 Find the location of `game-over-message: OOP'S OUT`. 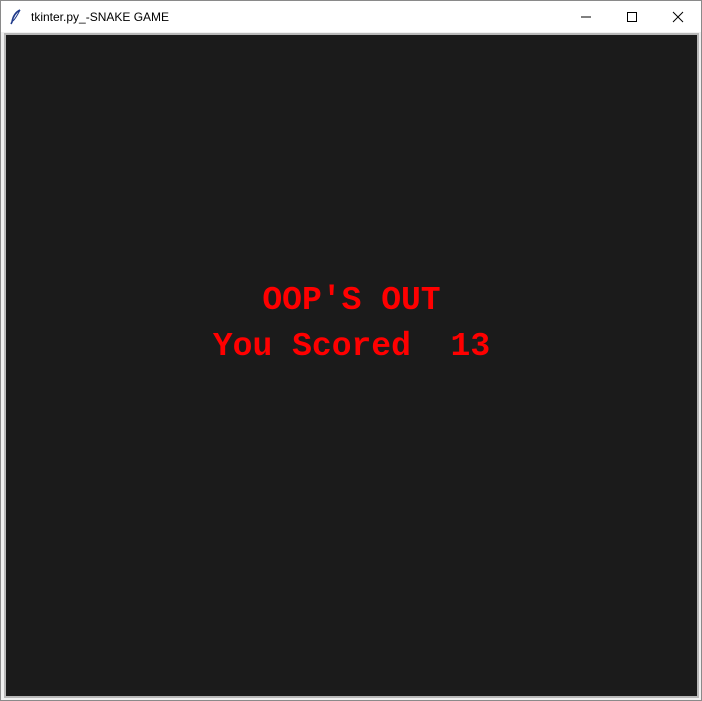

game-over-message: OOP'S OUT is located at coordinates (351, 300).